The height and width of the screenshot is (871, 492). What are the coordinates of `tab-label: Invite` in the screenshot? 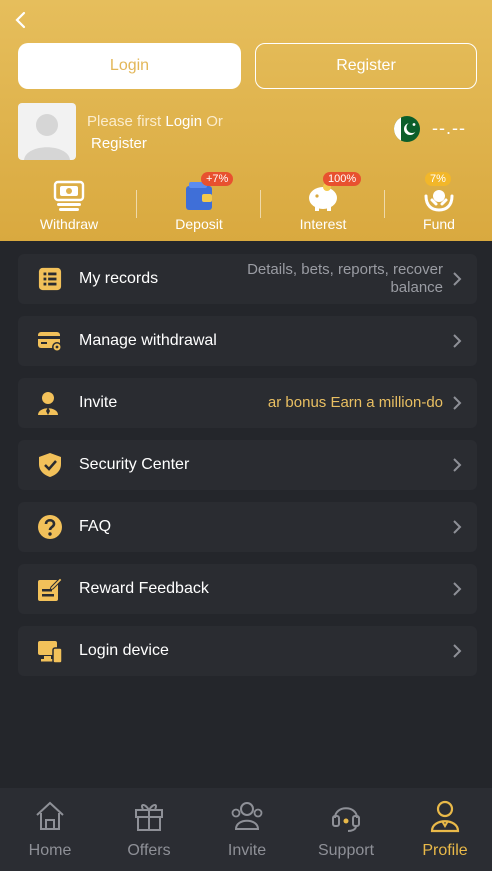 It's located at (247, 850).